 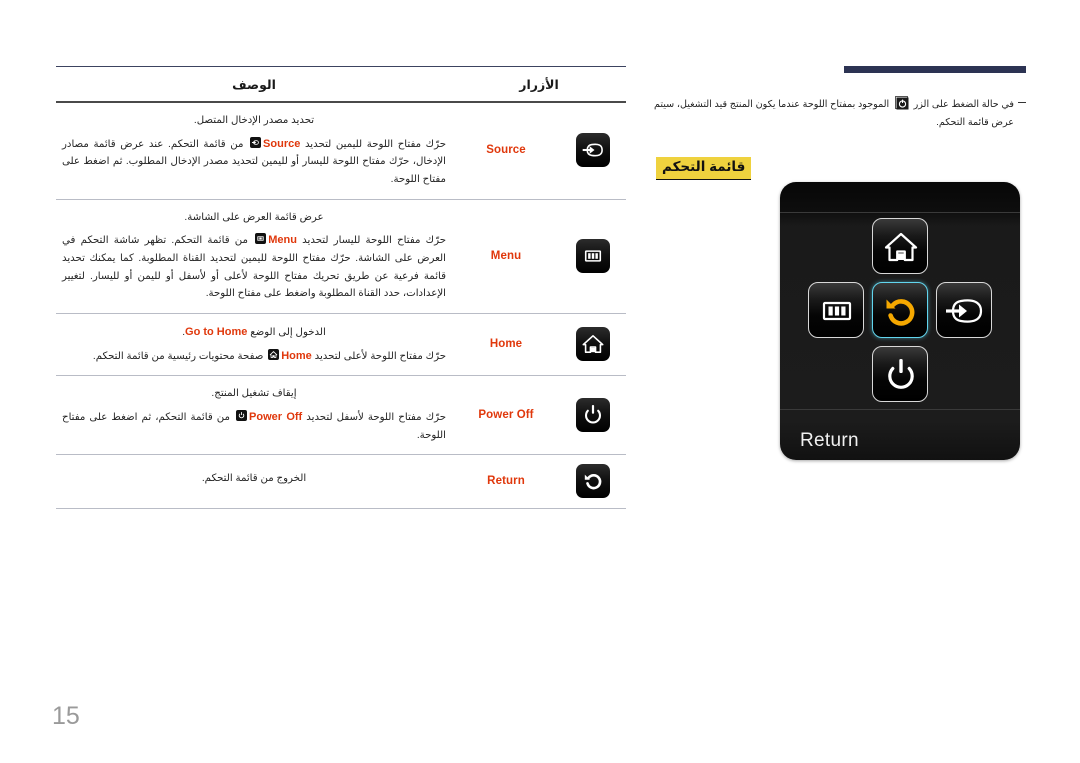 I want to click on column-header-buttons: الأزرار, so click(x=539, y=85).